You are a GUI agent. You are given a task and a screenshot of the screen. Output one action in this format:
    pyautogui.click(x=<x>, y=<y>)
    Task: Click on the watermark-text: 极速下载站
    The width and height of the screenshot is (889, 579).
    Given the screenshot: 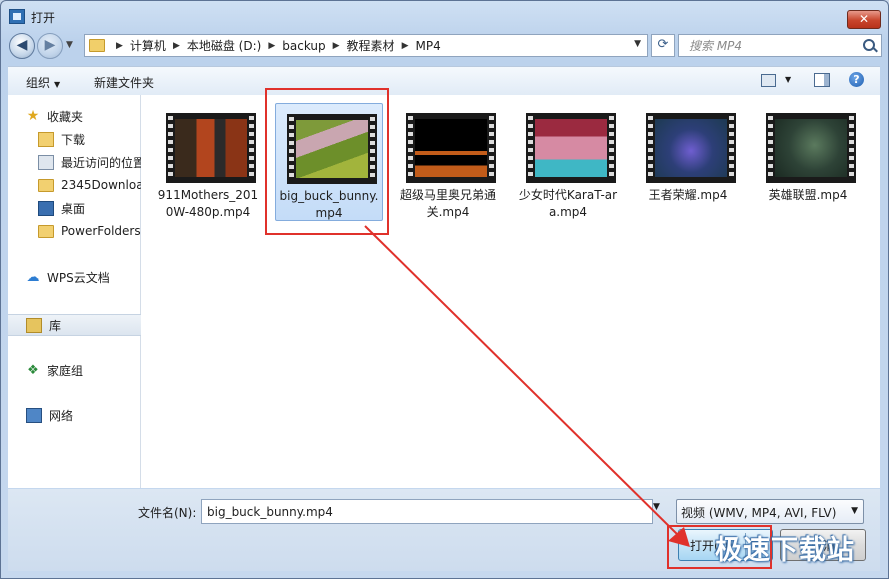 What is the action you would take?
    pyautogui.click(x=785, y=550)
    